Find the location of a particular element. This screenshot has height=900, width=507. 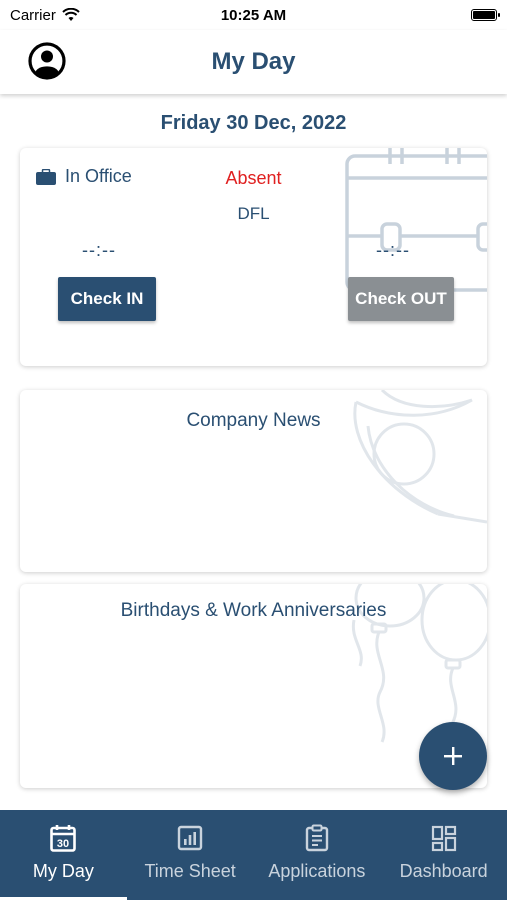

profile-button is located at coordinates (47, 61).